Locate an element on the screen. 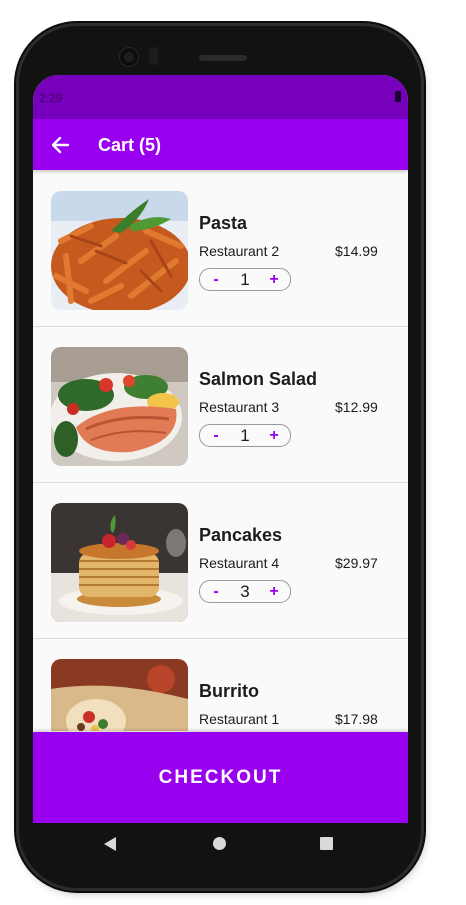 The width and height of the screenshot is (466, 905). cart-item: Salmon Salad Restaurant 3 $12.99 - 1 + is located at coordinates (220, 405).